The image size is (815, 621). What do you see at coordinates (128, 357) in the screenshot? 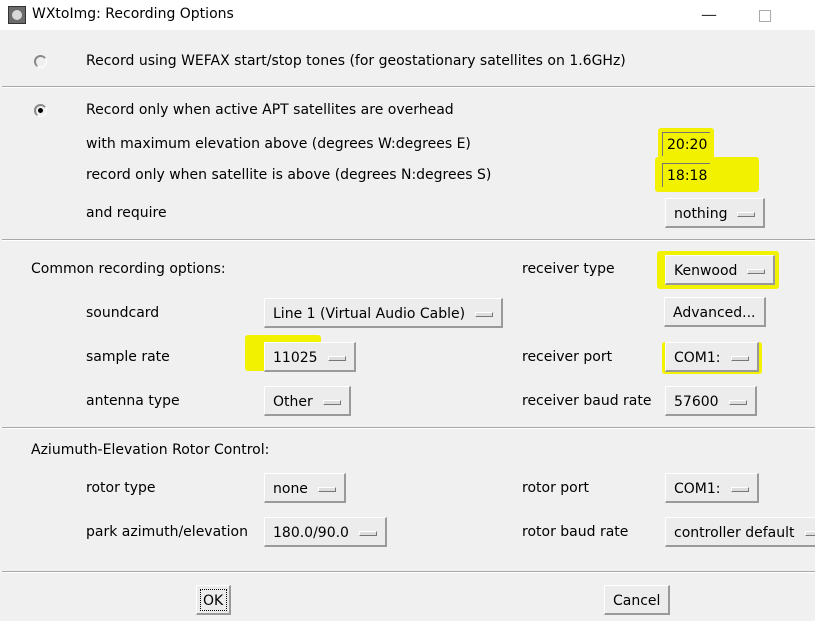
I see `sample-rate-label: sample rate` at bounding box center [128, 357].